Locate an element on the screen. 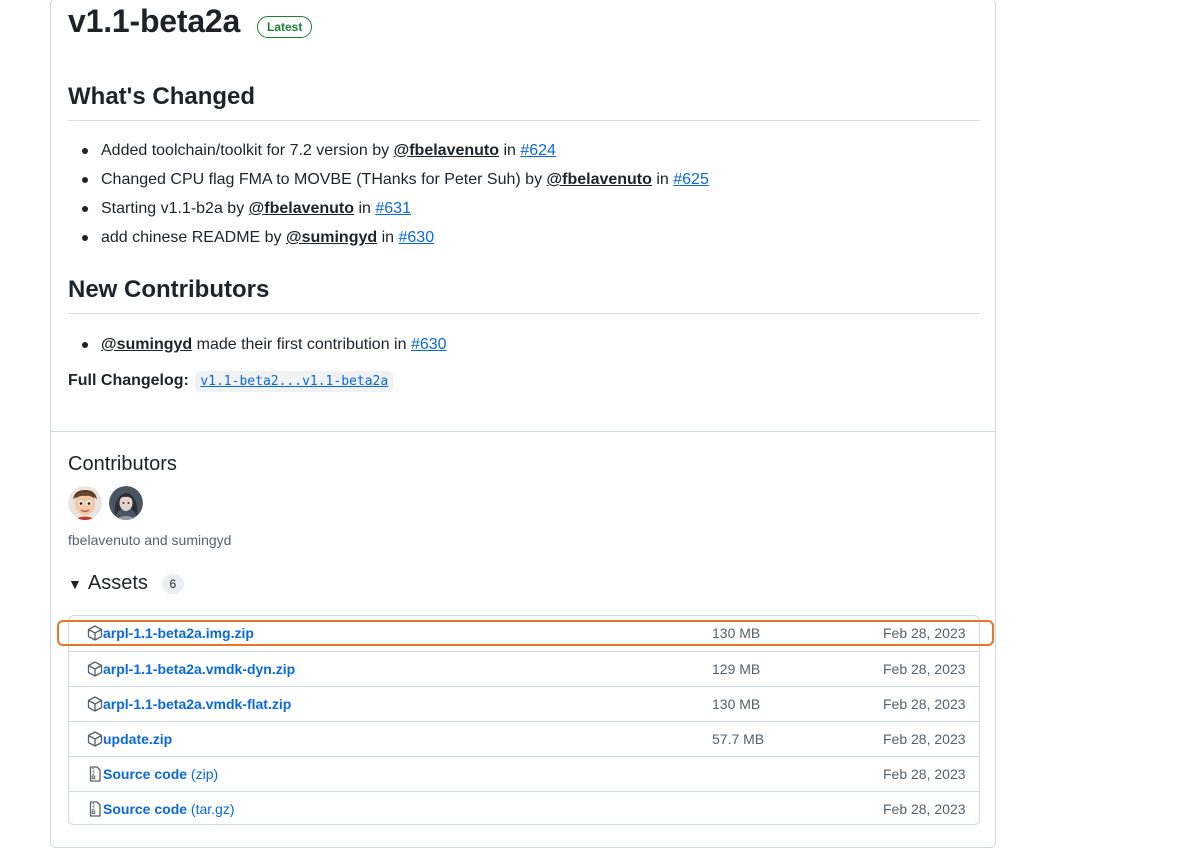 This screenshot has width=1179, height=848. asset-row: Source code (zip) Feb 28, 2023 is located at coordinates (524, 774).